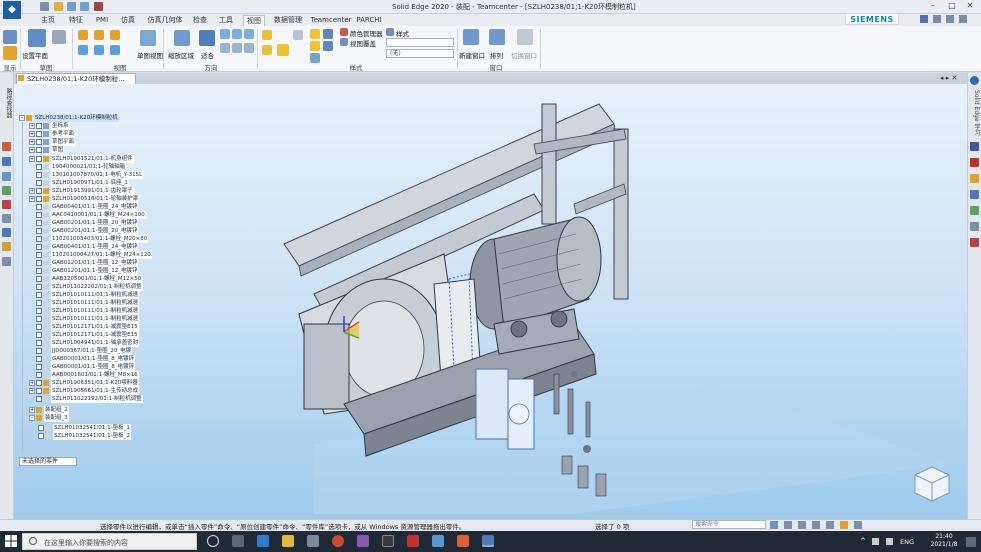 The image size is (981, 552). What do you see at coordinates (298, 35) in the screenshot?
I see `wireframe-icon` at bounding box center [298, 35].